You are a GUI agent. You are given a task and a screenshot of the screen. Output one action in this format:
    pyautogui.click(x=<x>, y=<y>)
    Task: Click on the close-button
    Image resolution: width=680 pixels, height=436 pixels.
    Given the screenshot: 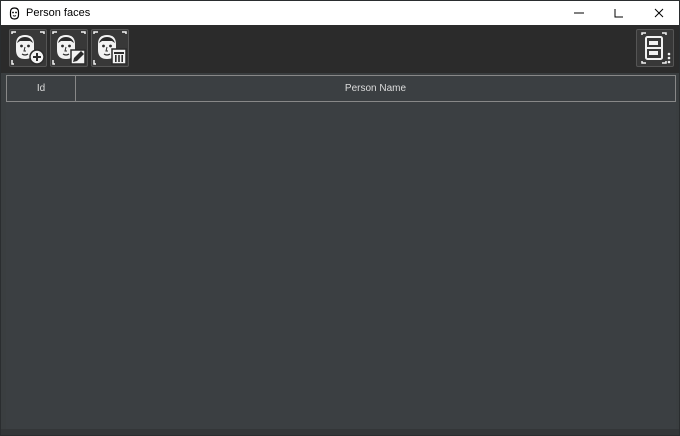 What is the action you would take?
    pyautogui.click(x=659, y=13)
    